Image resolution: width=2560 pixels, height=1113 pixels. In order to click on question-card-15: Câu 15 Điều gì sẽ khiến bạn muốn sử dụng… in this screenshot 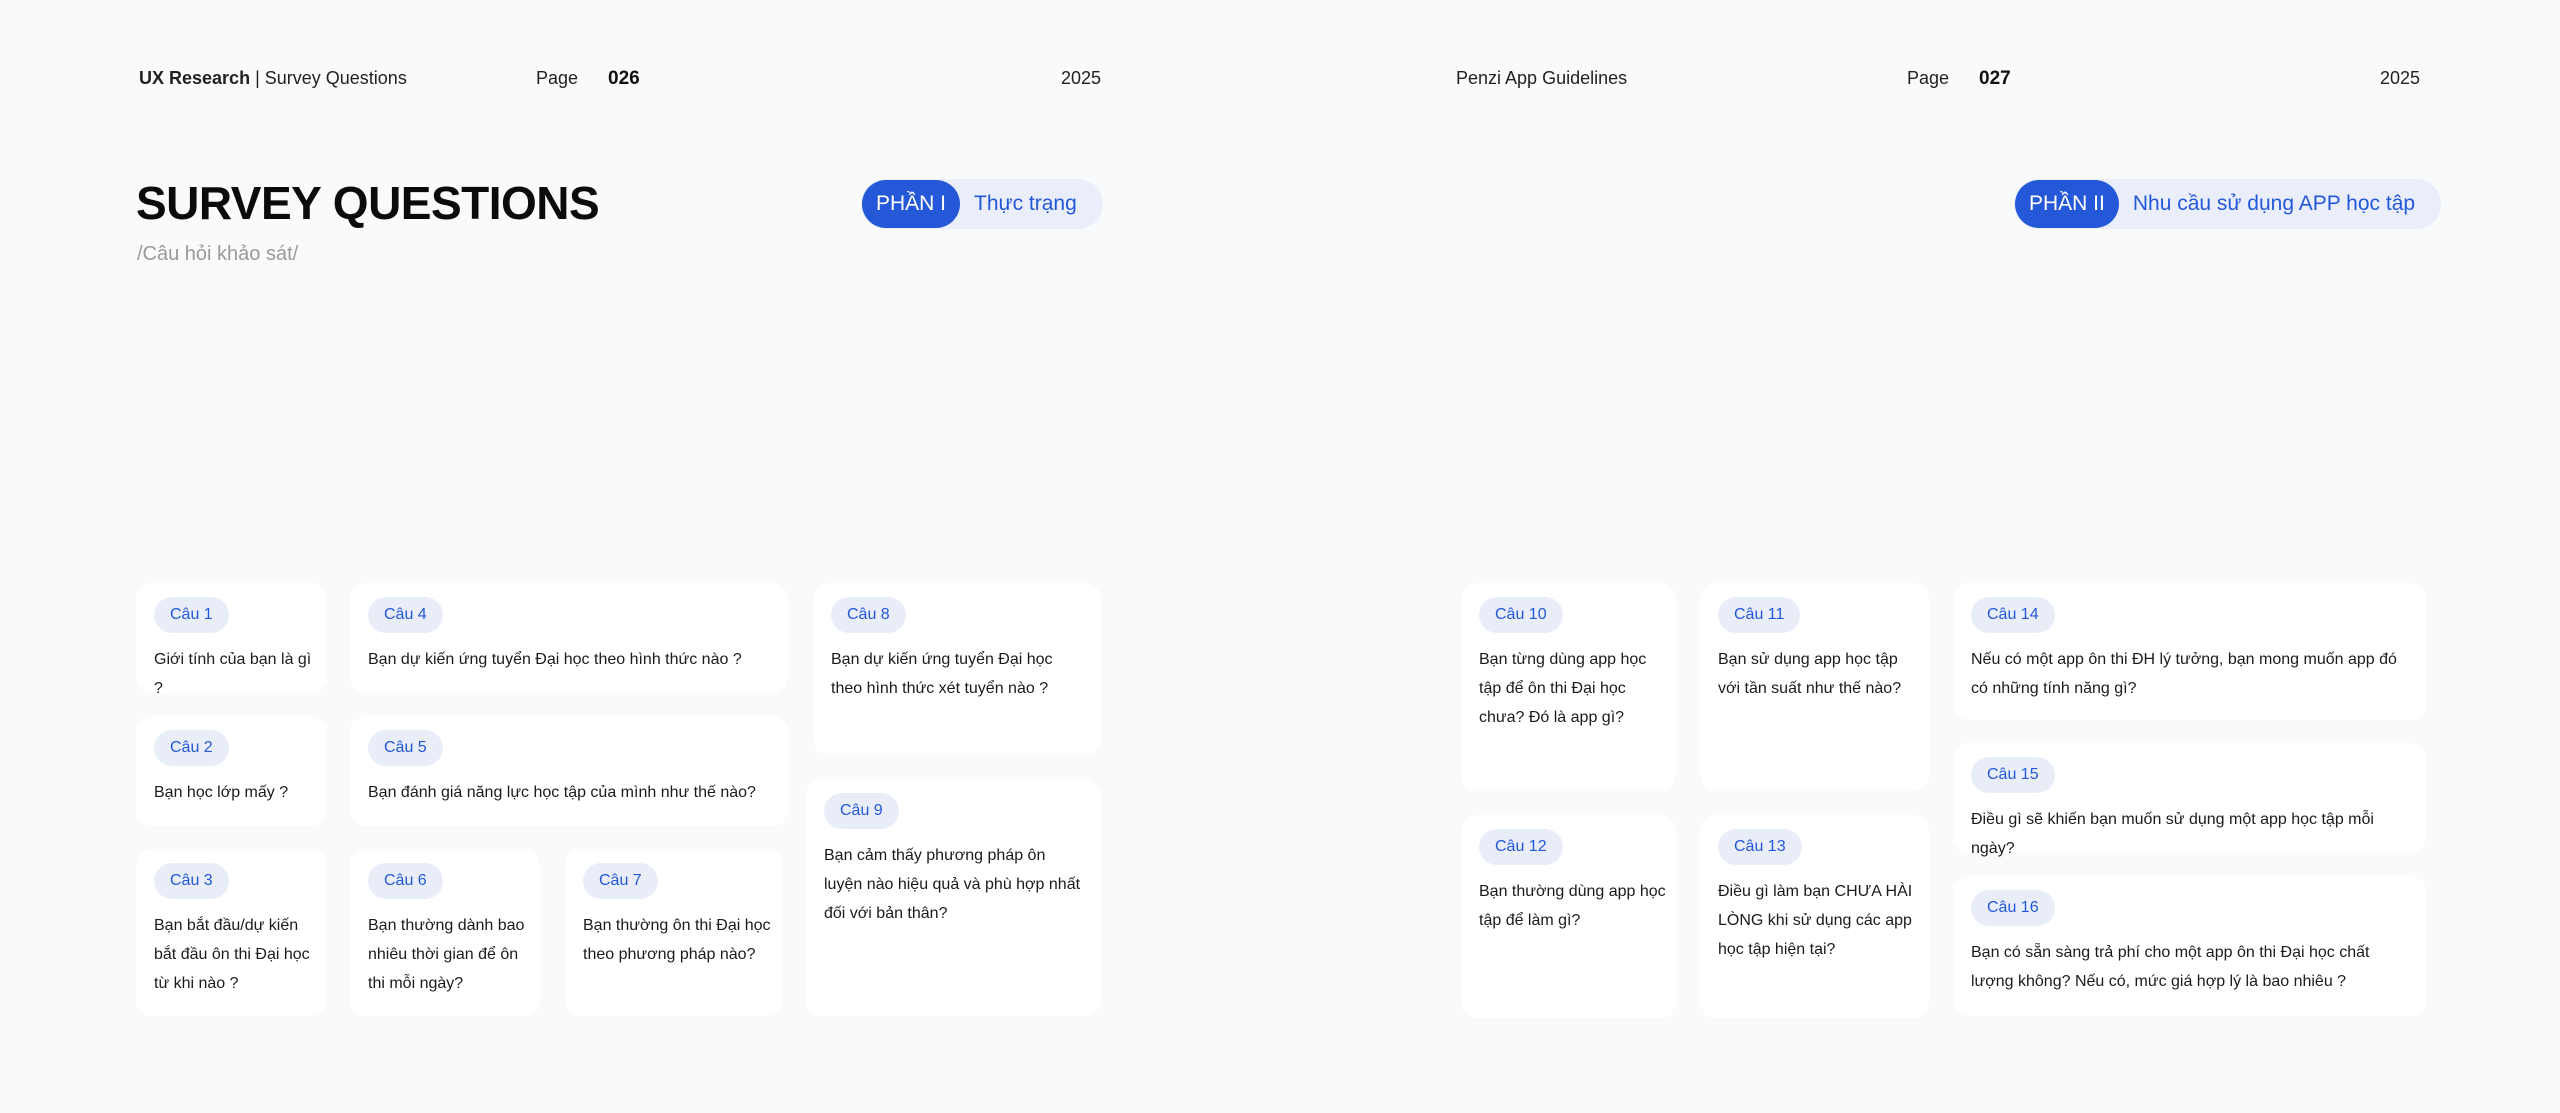, I will do `click(2189, 800)`.